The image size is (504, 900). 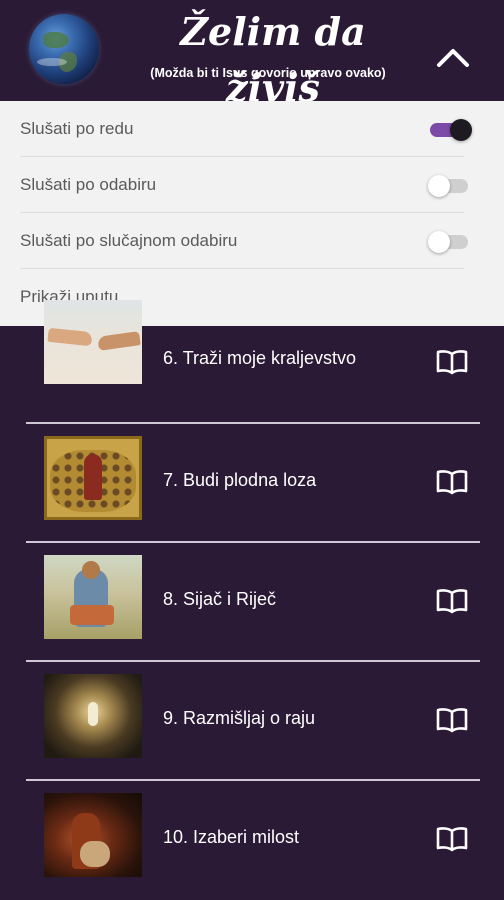 I want to click on menu-item-listen-by-selection: Slušati po odabiru, so click(x=252, y=185).